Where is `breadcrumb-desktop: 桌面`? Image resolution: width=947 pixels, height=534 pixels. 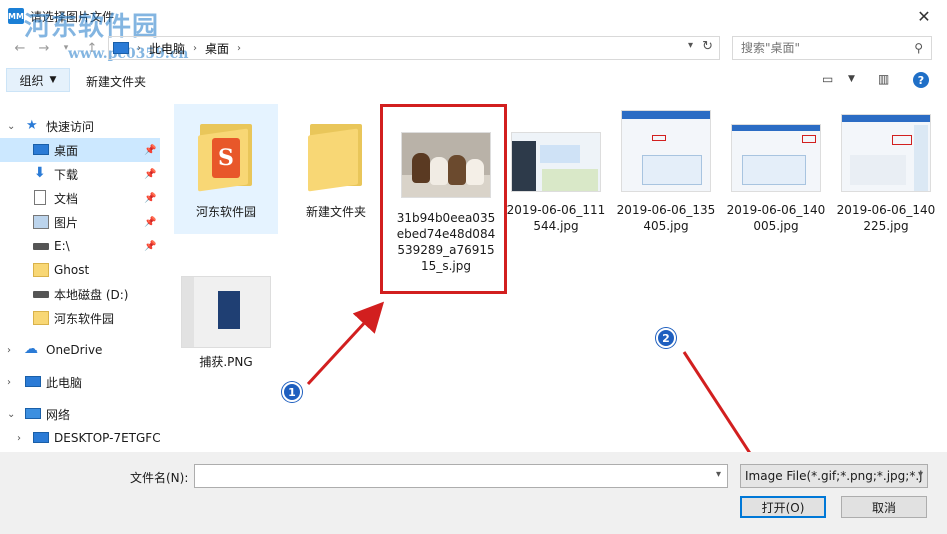 breadcrumb-desktop: 桌面 is located at coordinates (217, 48).